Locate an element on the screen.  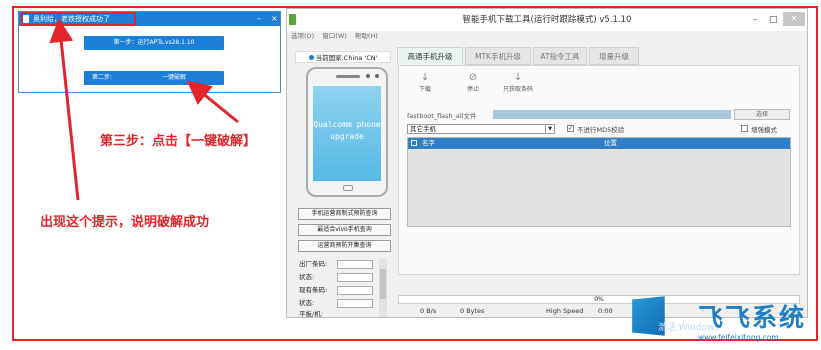
maximize-icon: □ is located at coordinates (773, 20).